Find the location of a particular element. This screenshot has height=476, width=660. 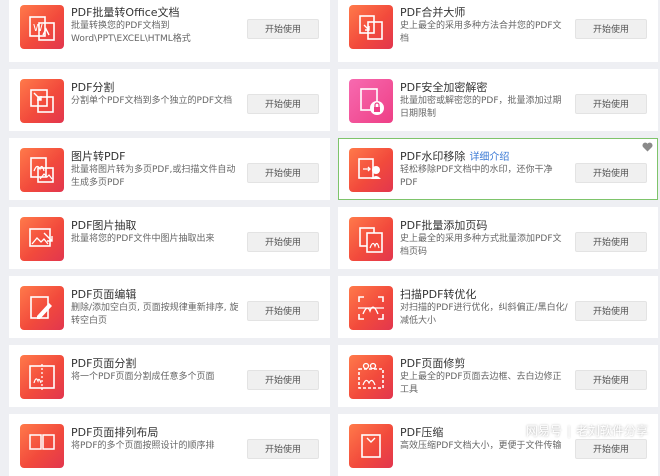

tool-card-pdf-merge: PDF合并大师 史上最全的采用多种方法合并您的PDF文档 开始使用 is located at coordinates (498, 31).